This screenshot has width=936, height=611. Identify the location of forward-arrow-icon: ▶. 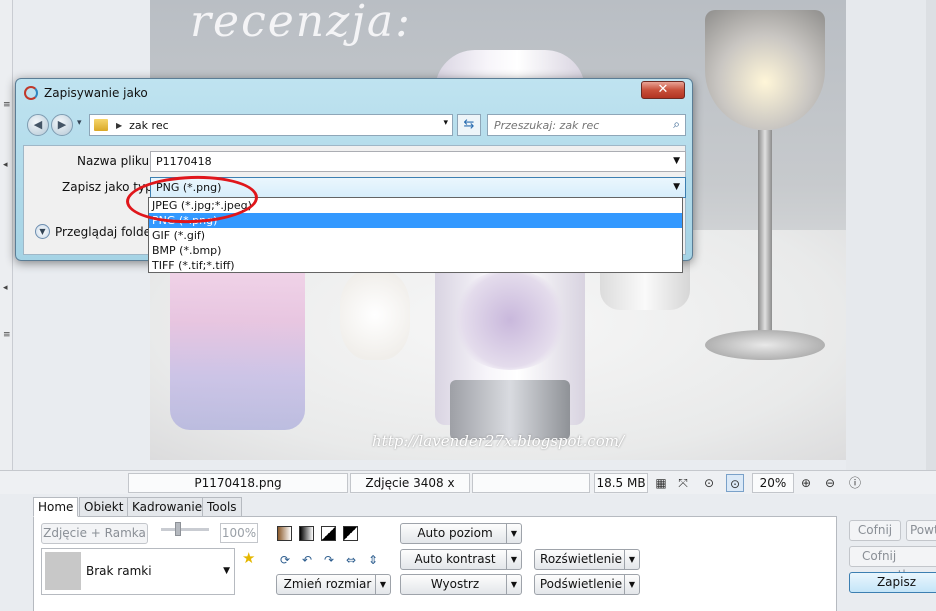
(62, 125).